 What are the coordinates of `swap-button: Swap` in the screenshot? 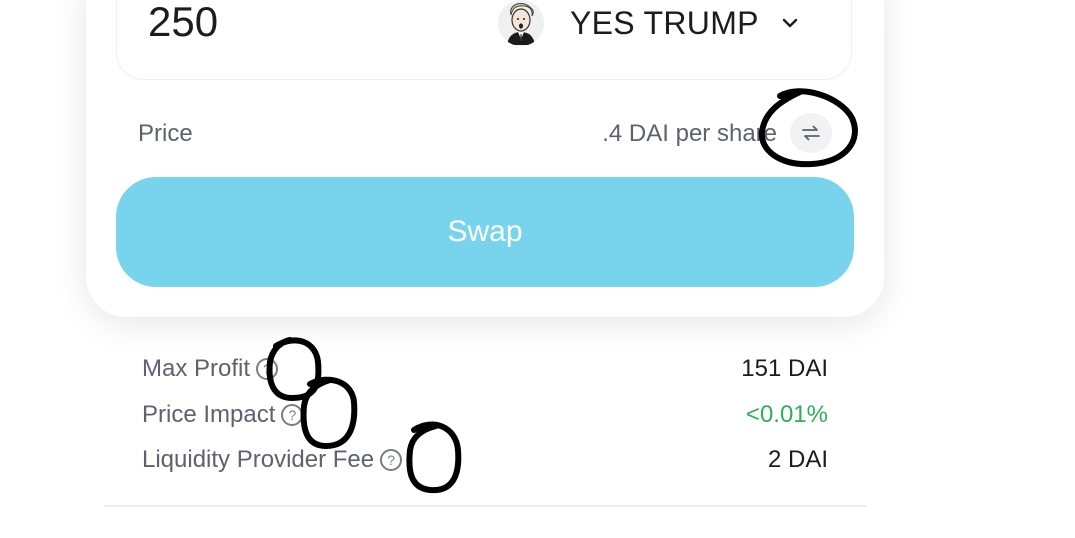 It's located at (485, 232).